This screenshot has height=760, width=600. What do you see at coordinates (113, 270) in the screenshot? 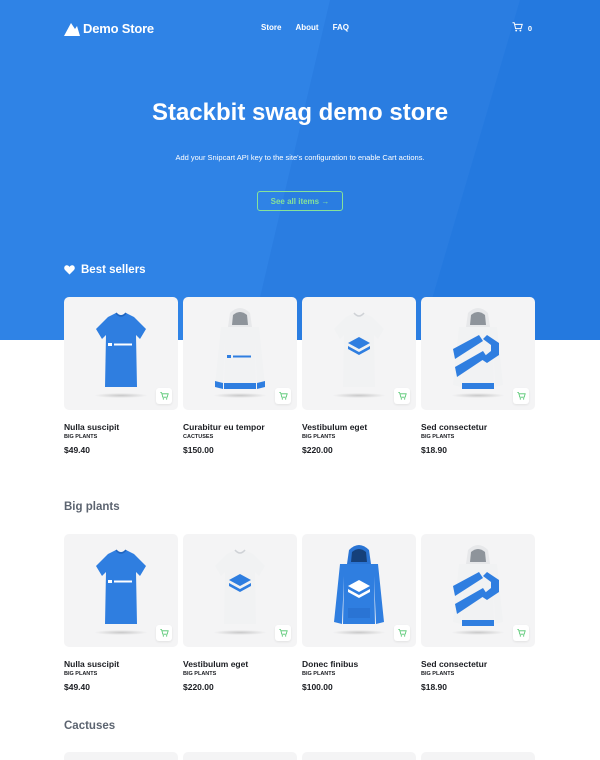
I see `section-title: Best sellers` at bounding box center [113, 270].